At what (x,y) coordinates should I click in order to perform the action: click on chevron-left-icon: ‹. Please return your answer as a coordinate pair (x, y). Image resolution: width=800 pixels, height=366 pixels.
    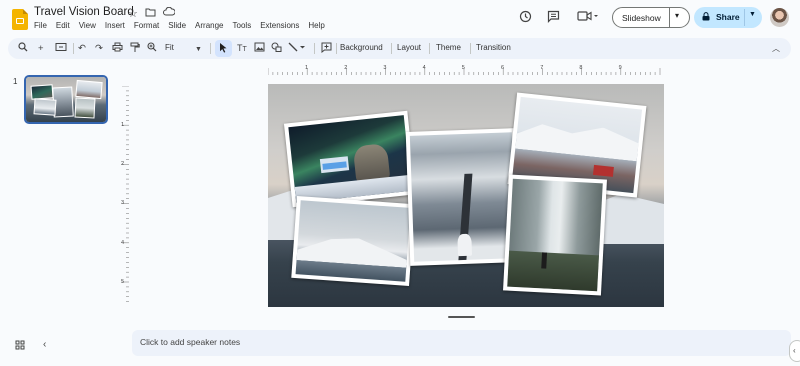
    Looking at the image, I should click on (44, 344).